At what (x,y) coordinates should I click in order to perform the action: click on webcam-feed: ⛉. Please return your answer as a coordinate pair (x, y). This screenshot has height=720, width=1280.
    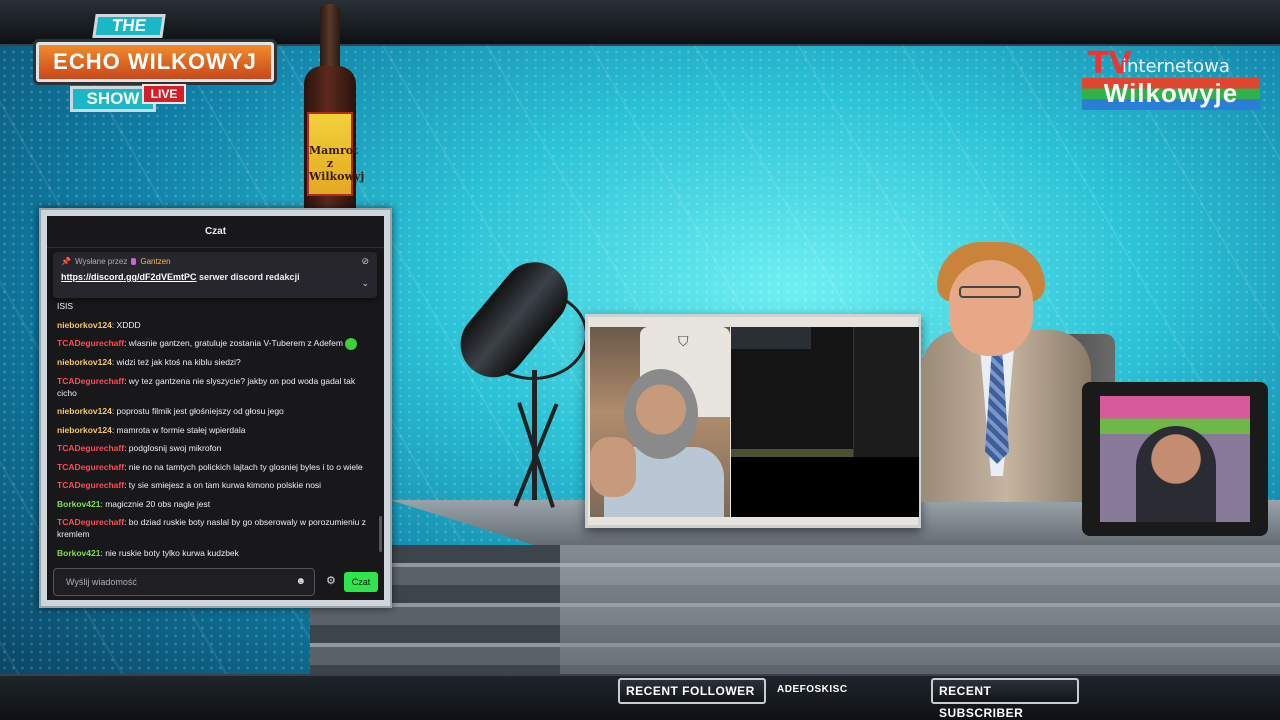
    Looking at the image, I should click on (660, 422).